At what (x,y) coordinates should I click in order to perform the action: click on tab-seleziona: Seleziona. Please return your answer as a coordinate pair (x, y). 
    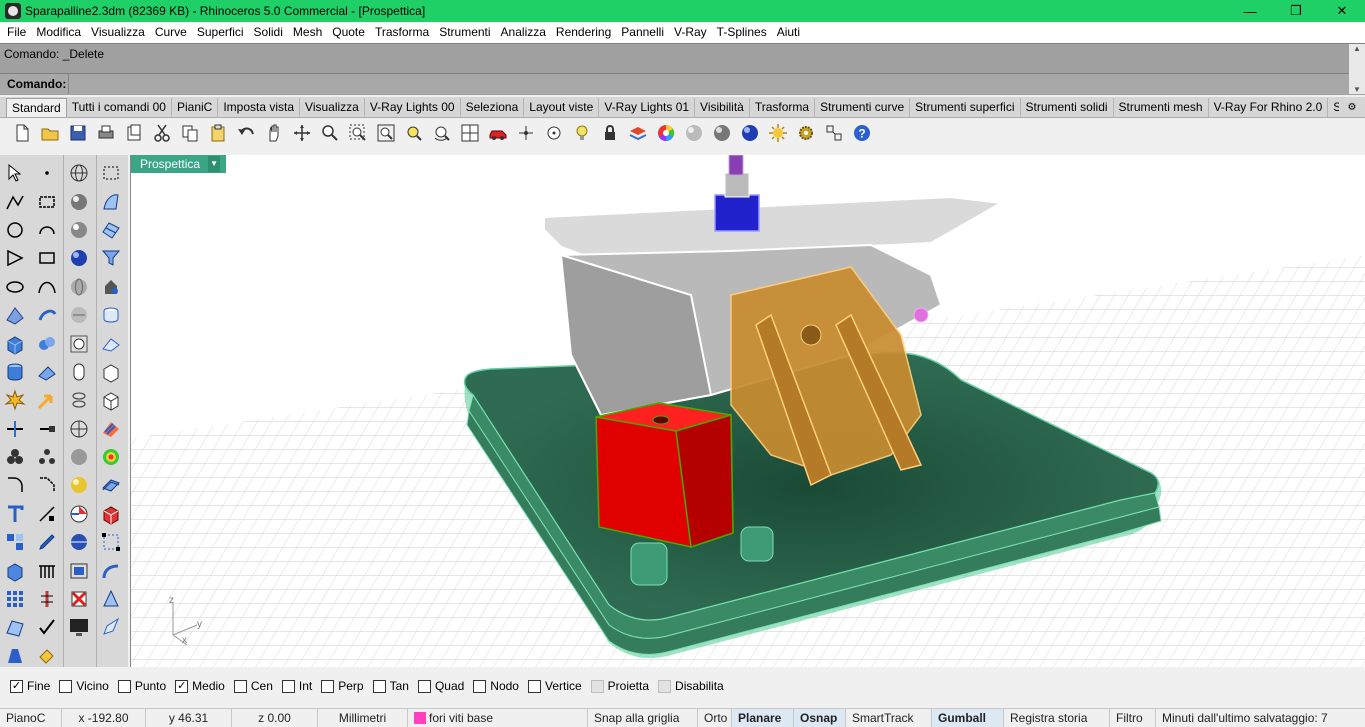
    Looking at the image, I should click on (492, 107).